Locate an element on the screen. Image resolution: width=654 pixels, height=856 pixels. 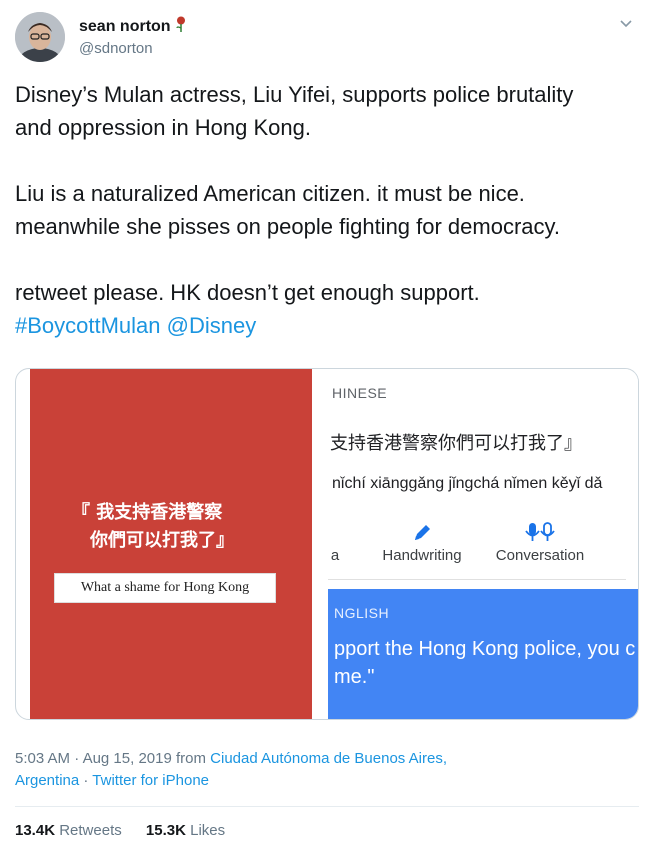
tweet-line: and oppression in Hong Kong. is located at coordinates (163, 127).